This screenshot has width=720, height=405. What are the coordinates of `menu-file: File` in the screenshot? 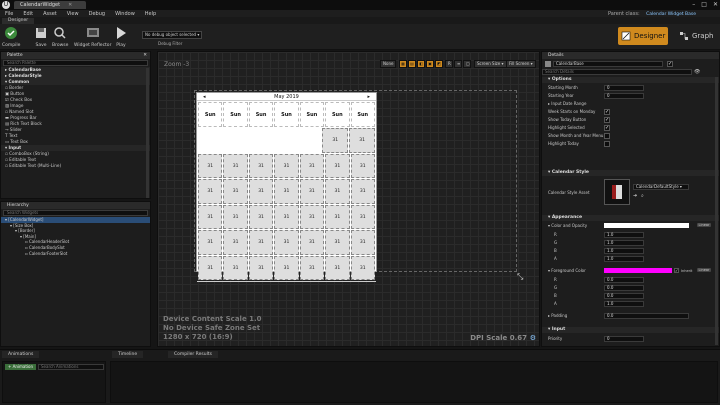 It's located at (9, 14).